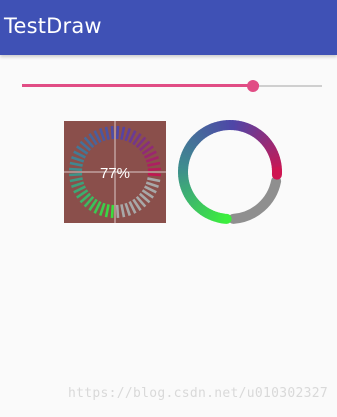 The height and width of the screenshot is (417, 337). I want to click on segmented-gauge: 77%, so click(115, 172).